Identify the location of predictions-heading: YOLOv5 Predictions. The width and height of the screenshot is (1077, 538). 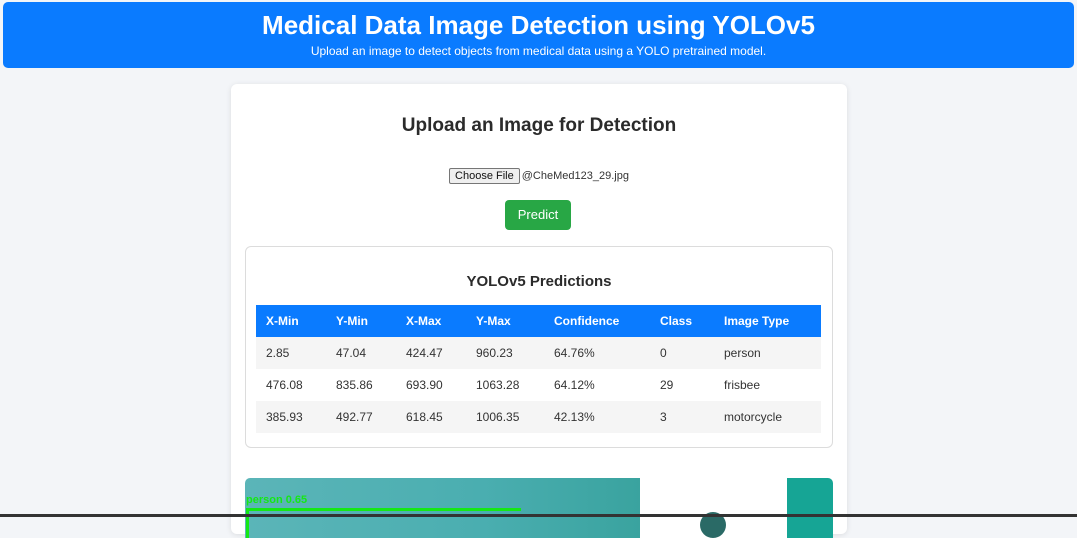
(539, 281).